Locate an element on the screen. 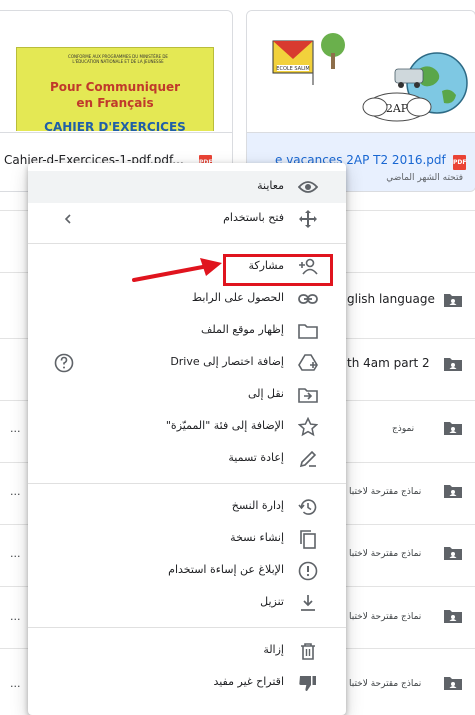 The image size is (475, 715). menu-item-move-to: نقل إلى is located at coordinates (187, 395).